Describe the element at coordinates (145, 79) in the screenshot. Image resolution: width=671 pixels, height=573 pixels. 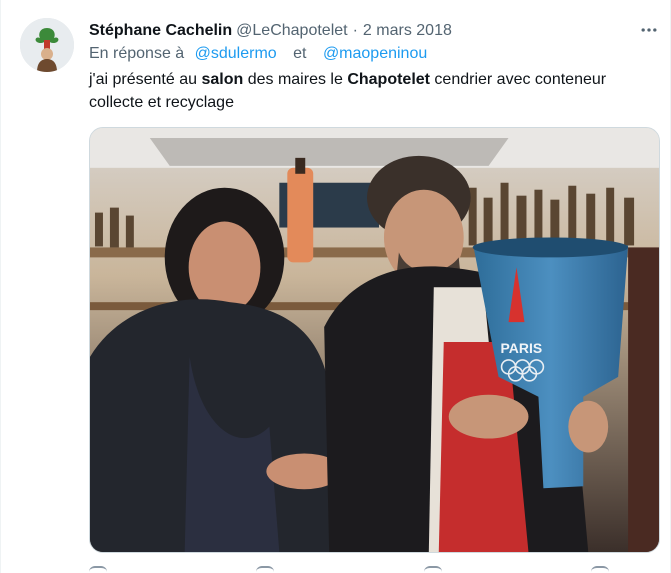
I see `tweet-text-part: j'ai présenté au` at that location.